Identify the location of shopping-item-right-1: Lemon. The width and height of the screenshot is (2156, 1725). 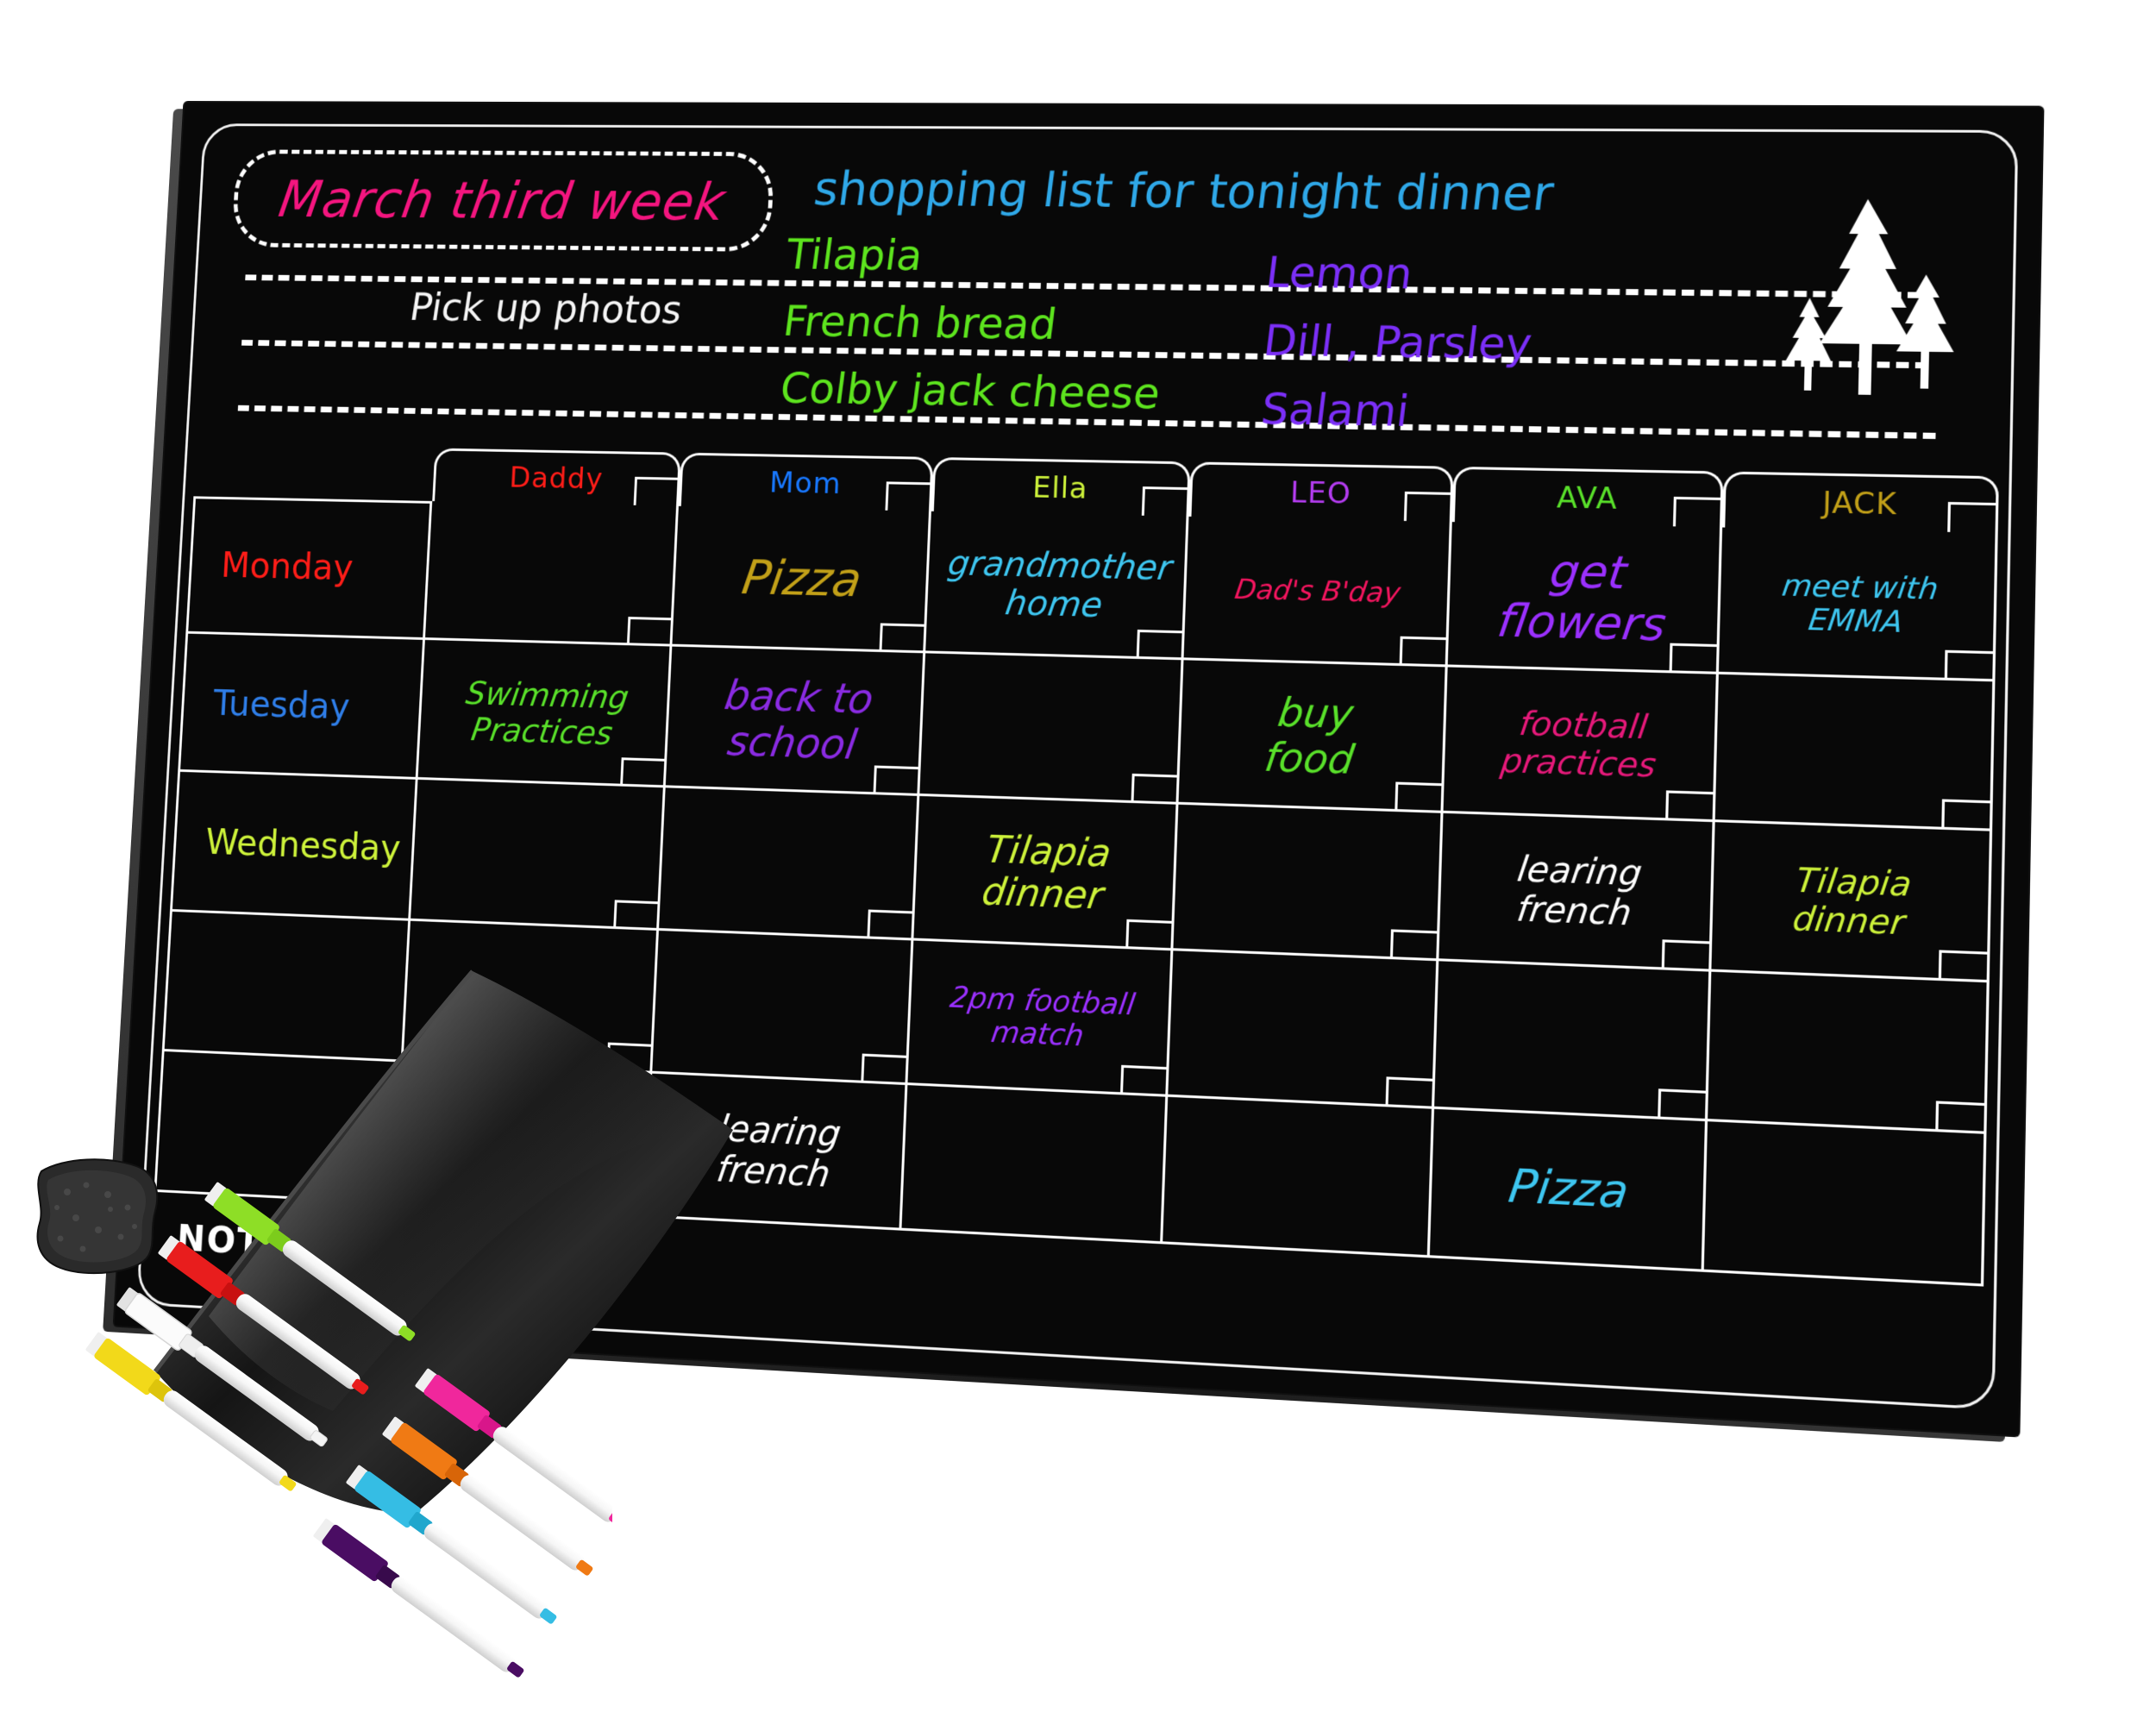
(1339, 273).